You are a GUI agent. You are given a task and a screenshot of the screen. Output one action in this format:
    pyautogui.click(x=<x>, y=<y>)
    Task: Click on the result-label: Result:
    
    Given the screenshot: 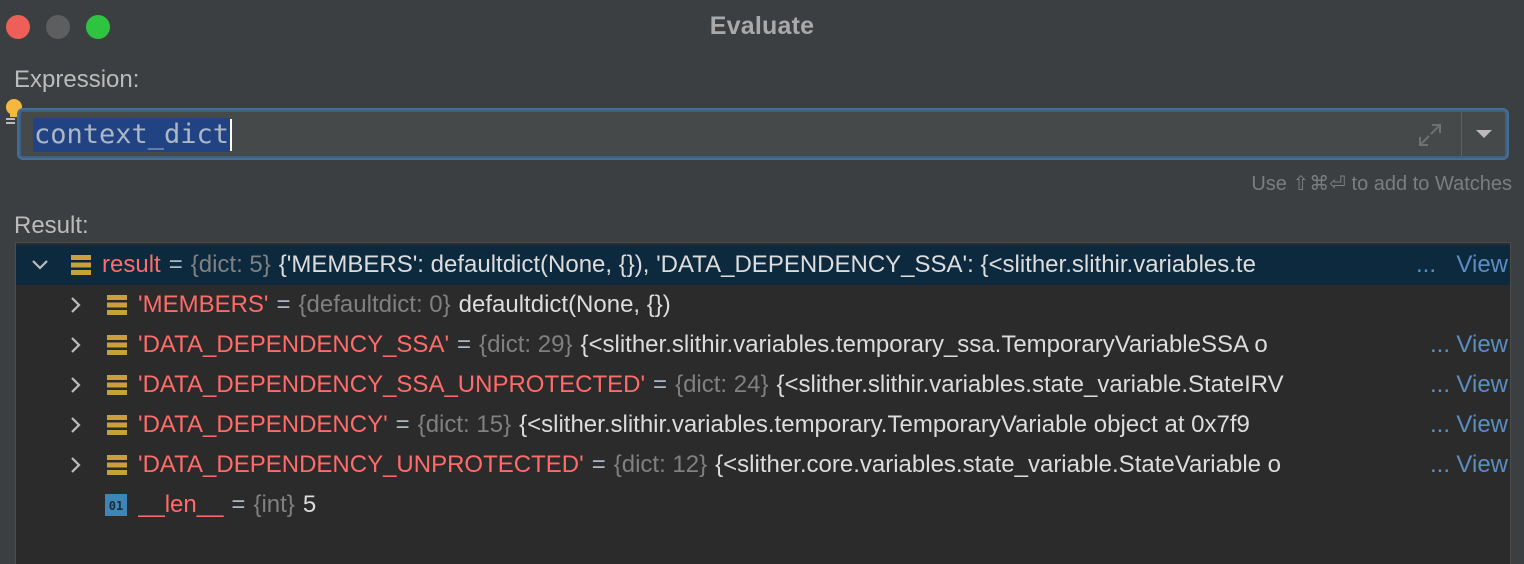 What is the action you would take?
    pyautogui.click(x=51, y=225)
    